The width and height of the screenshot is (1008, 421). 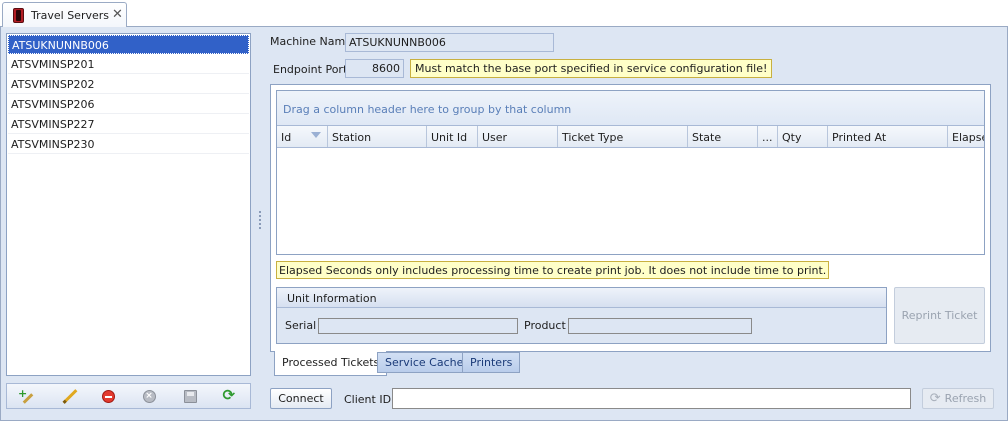 What do you see at coordinates (374, 68) in the screenshot?
I see `endpoint-port-field: 8600` at bounding box center [374, 68].